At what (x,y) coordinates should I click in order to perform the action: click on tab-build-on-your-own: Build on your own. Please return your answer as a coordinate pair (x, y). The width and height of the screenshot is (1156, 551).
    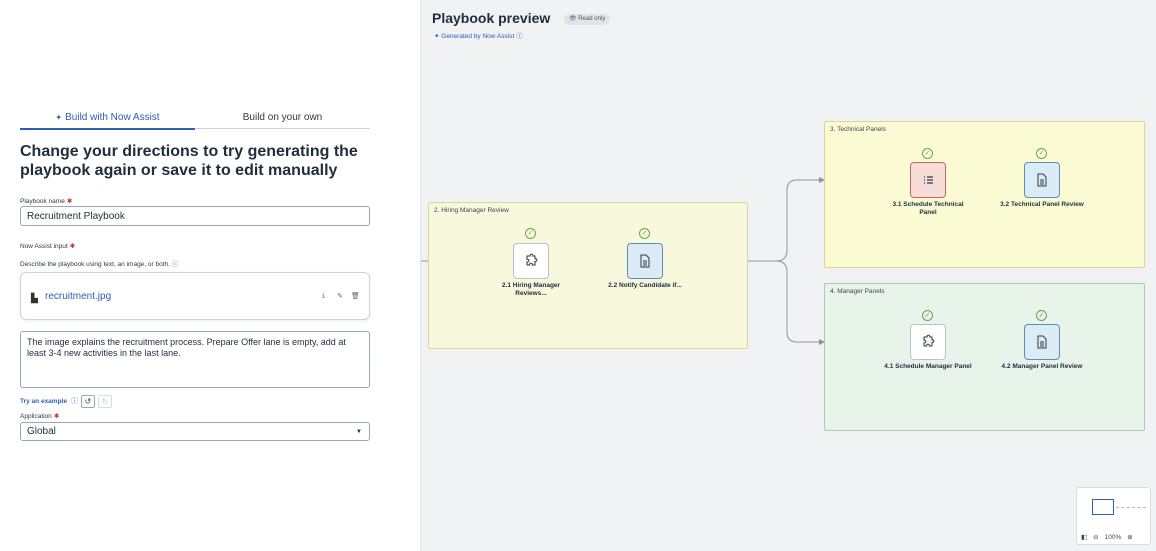
    Looking at the image, I should click on (282, 119).